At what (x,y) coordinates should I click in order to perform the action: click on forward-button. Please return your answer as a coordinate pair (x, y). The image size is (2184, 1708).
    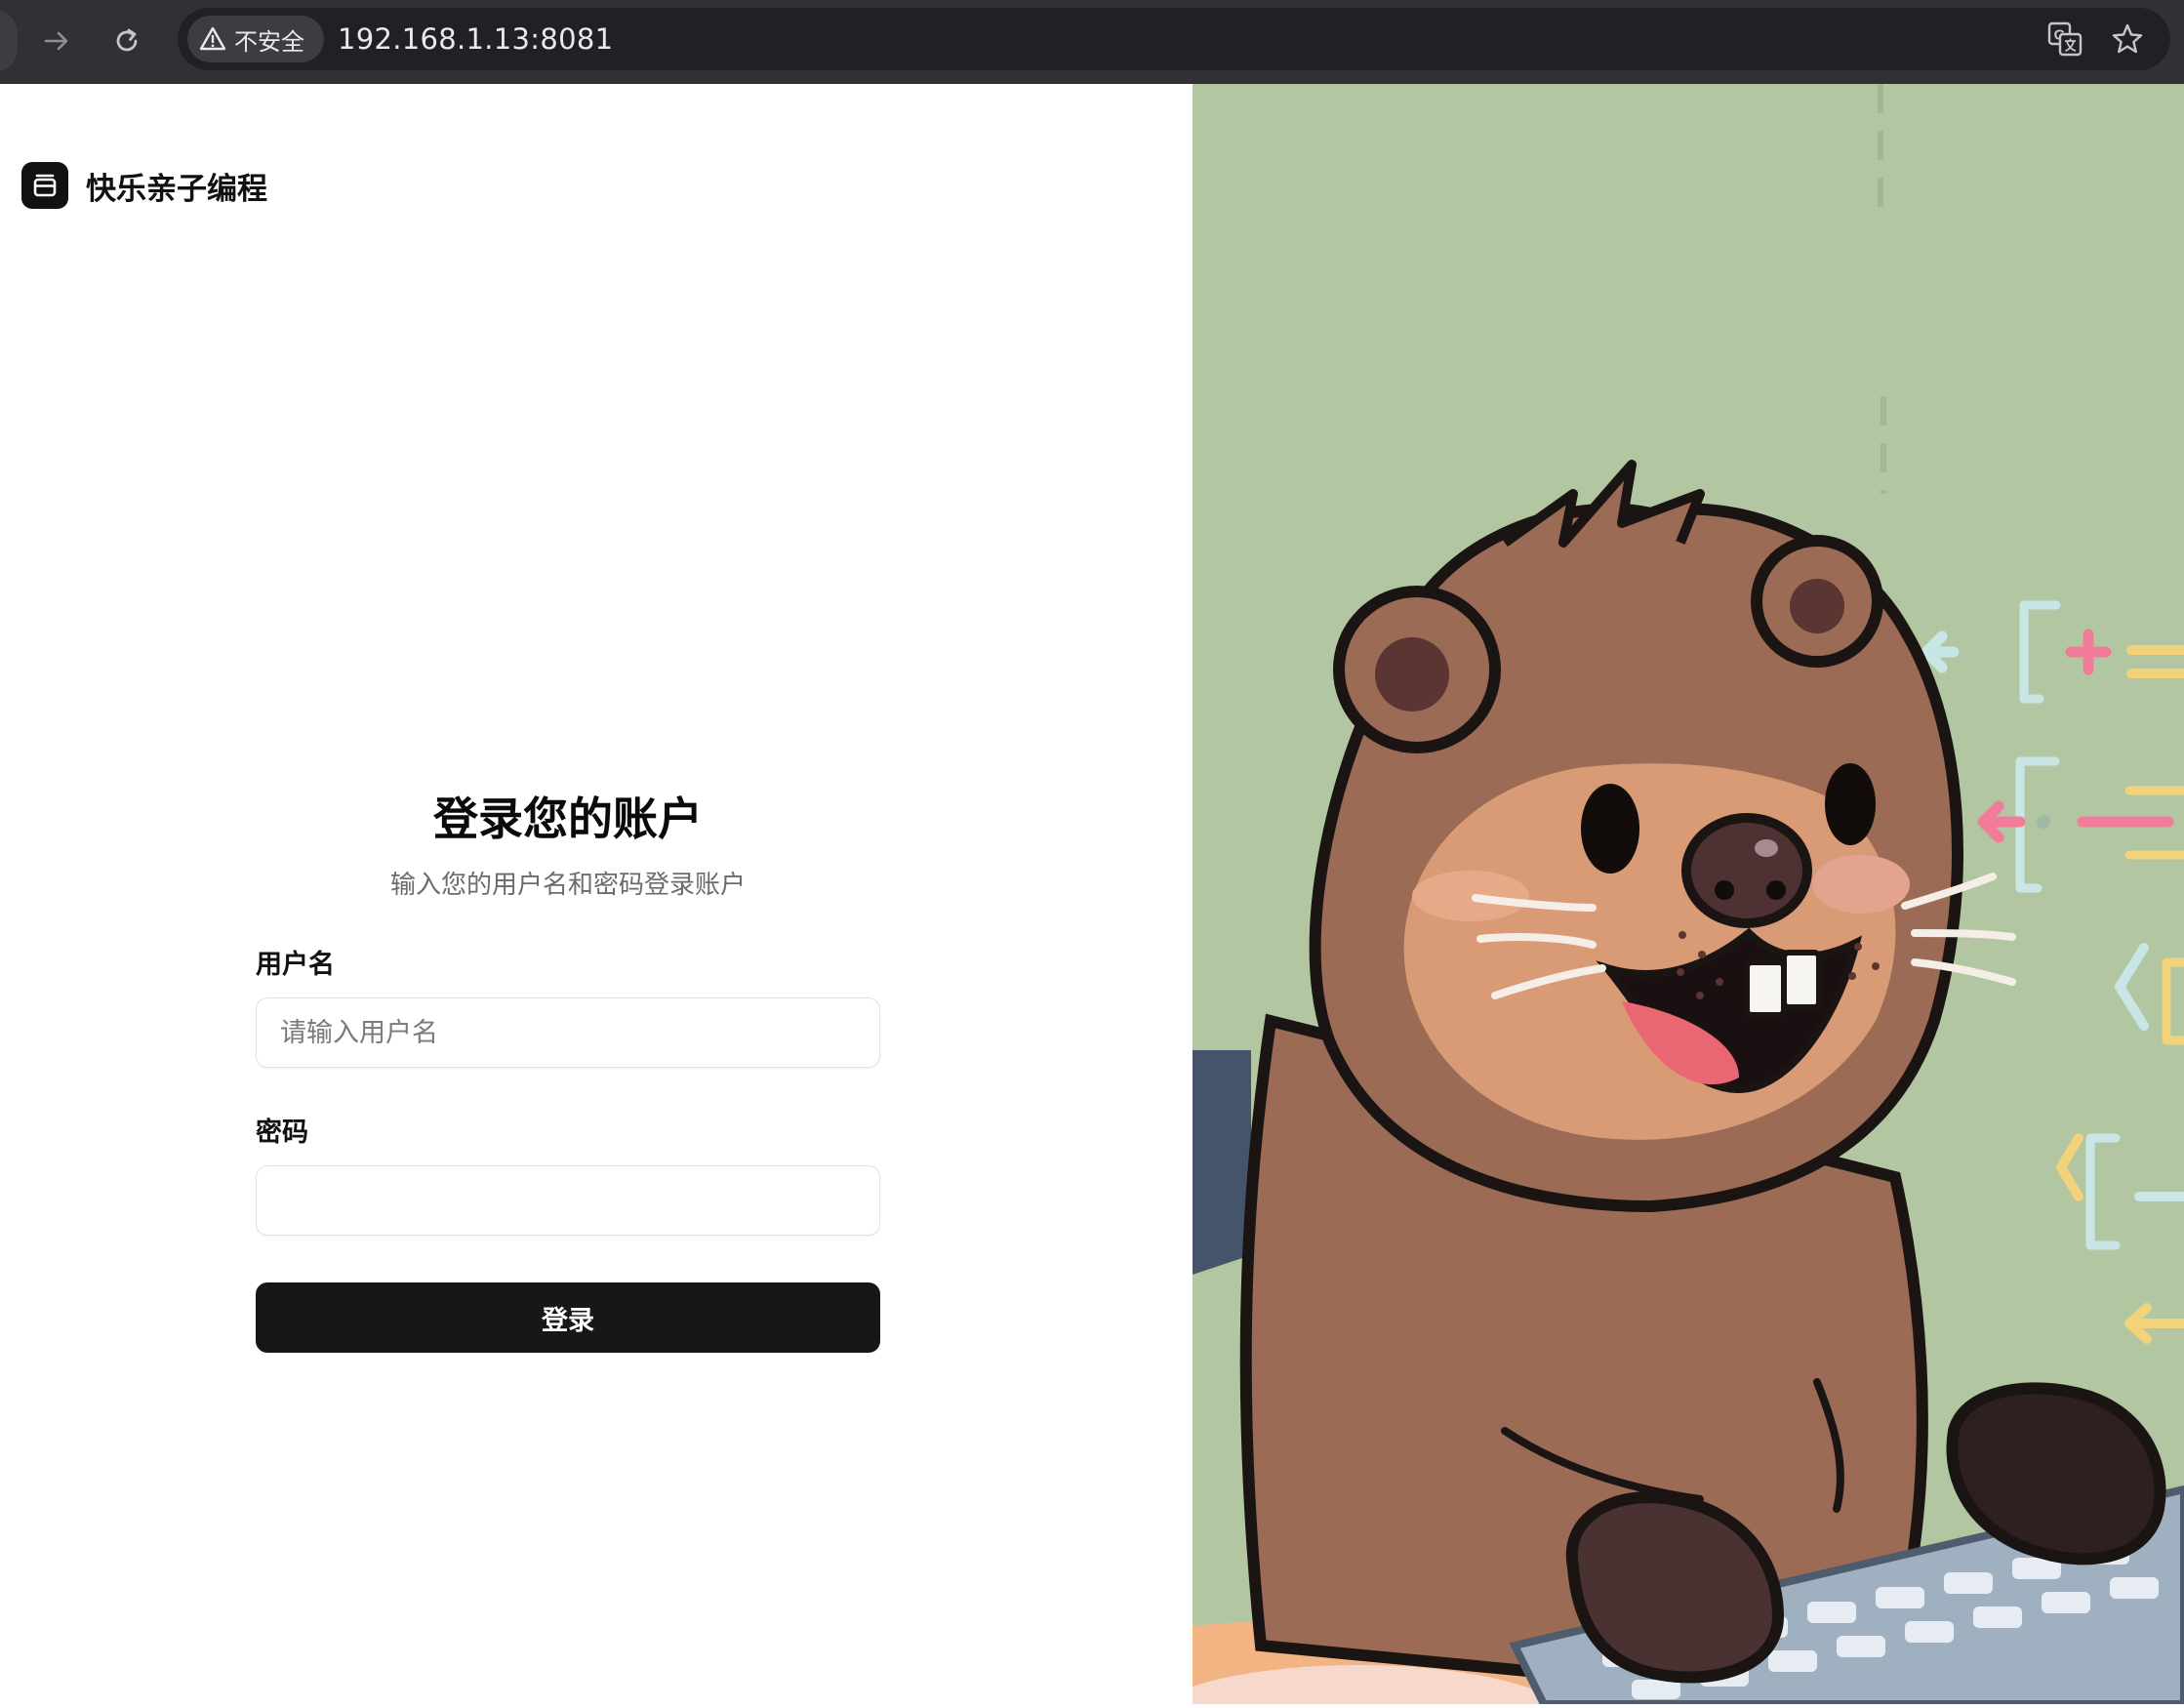
    Looking at the image, I should click on (56, 41).